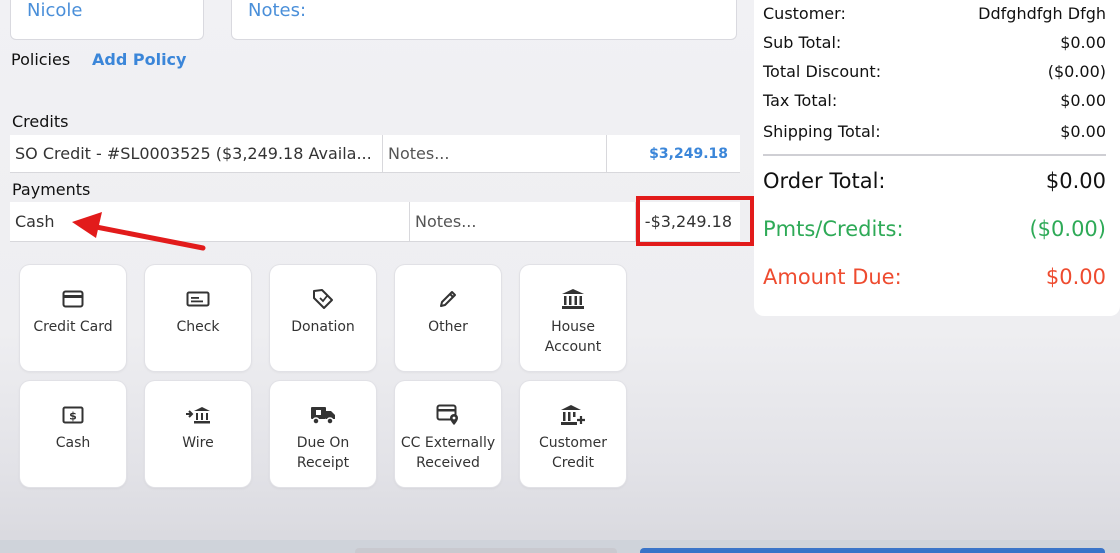  What do you see at coordinates (448, 299) in the screenshot?
I see `pencil-icon` at bounding box center [448, 299].